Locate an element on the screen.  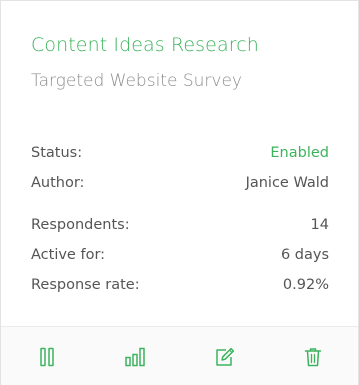
active-for-row: Active for: 6 days is located at coordinates (180, 258).